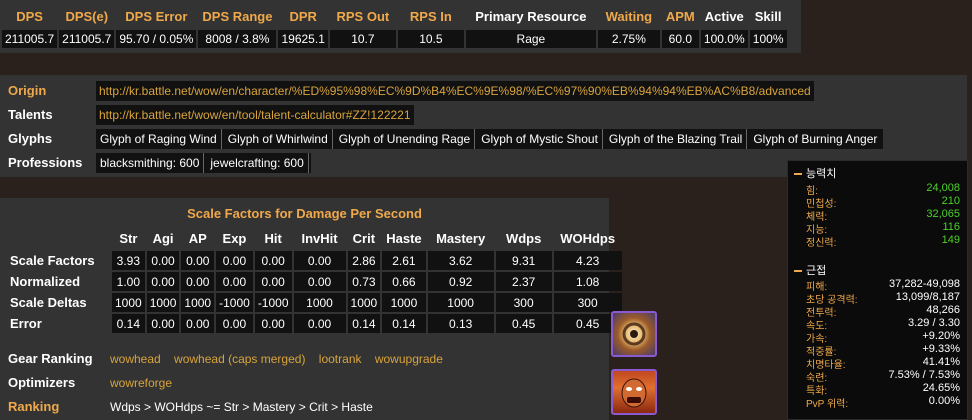 This screenshot has height=420, width=972. Describe the element at coordinates (150, 163) in the screenshot. I see `profession-item: blacksmithing: 600` at that location.